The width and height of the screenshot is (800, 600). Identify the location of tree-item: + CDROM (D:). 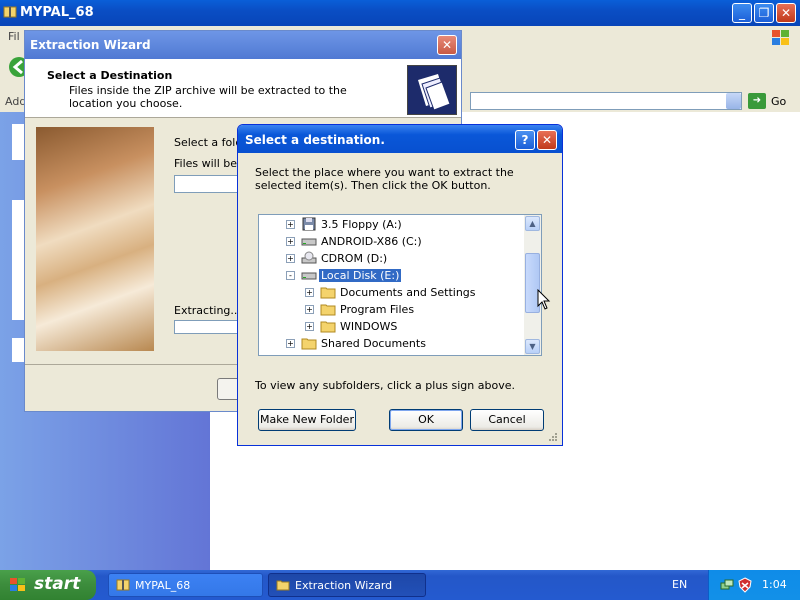
(391, 258).